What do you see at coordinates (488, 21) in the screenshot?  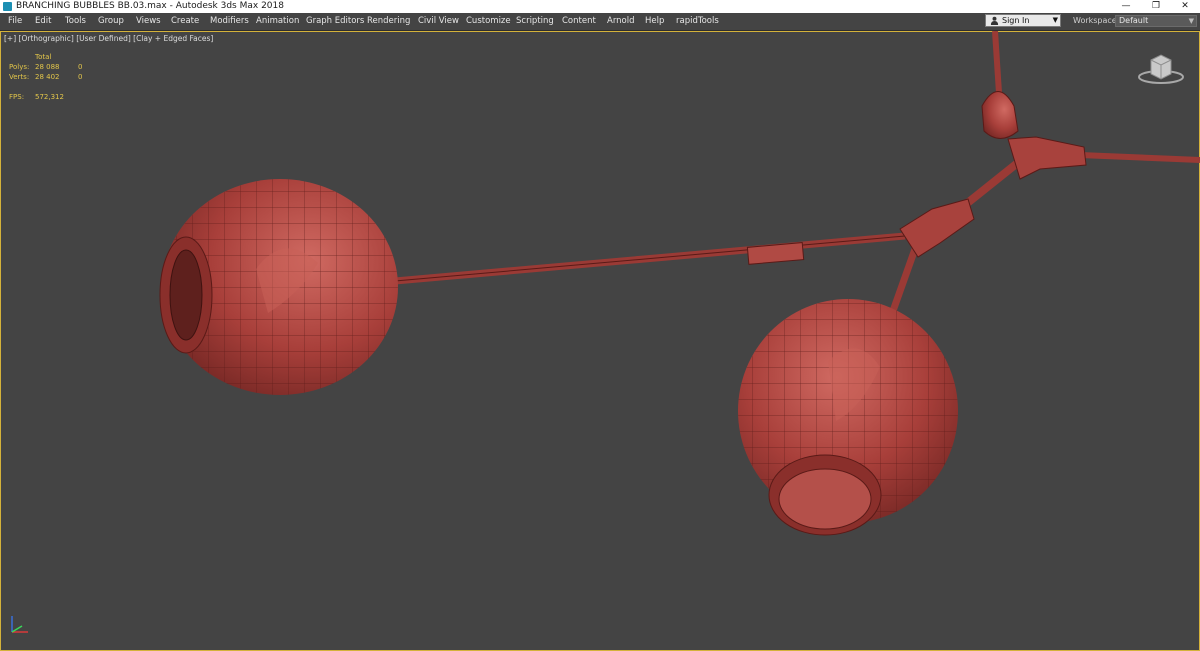 I see `menu-customize: Customize` at bounding box center [488, 21].